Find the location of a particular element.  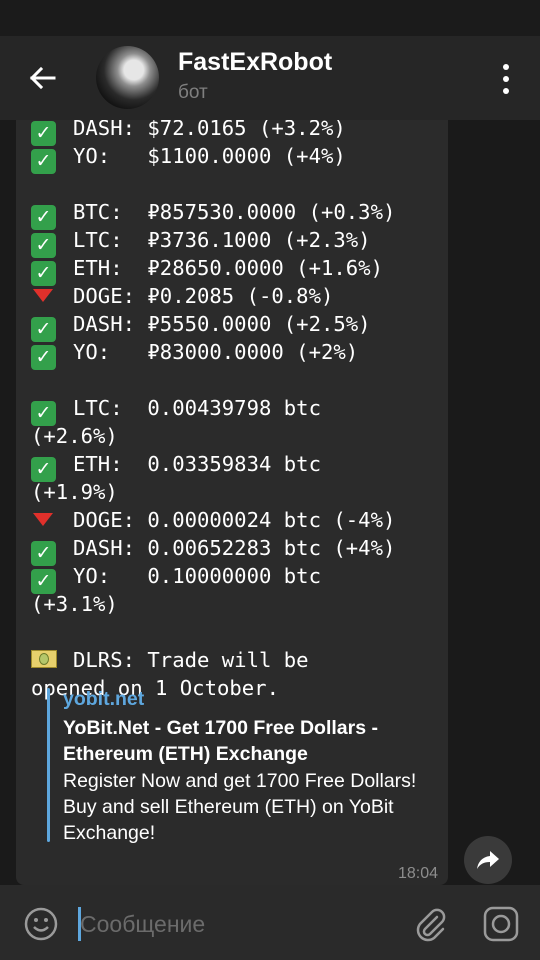

message-line: DOGE: ₽0.2085 (-0.8%) is located at coordinates (213, 296).